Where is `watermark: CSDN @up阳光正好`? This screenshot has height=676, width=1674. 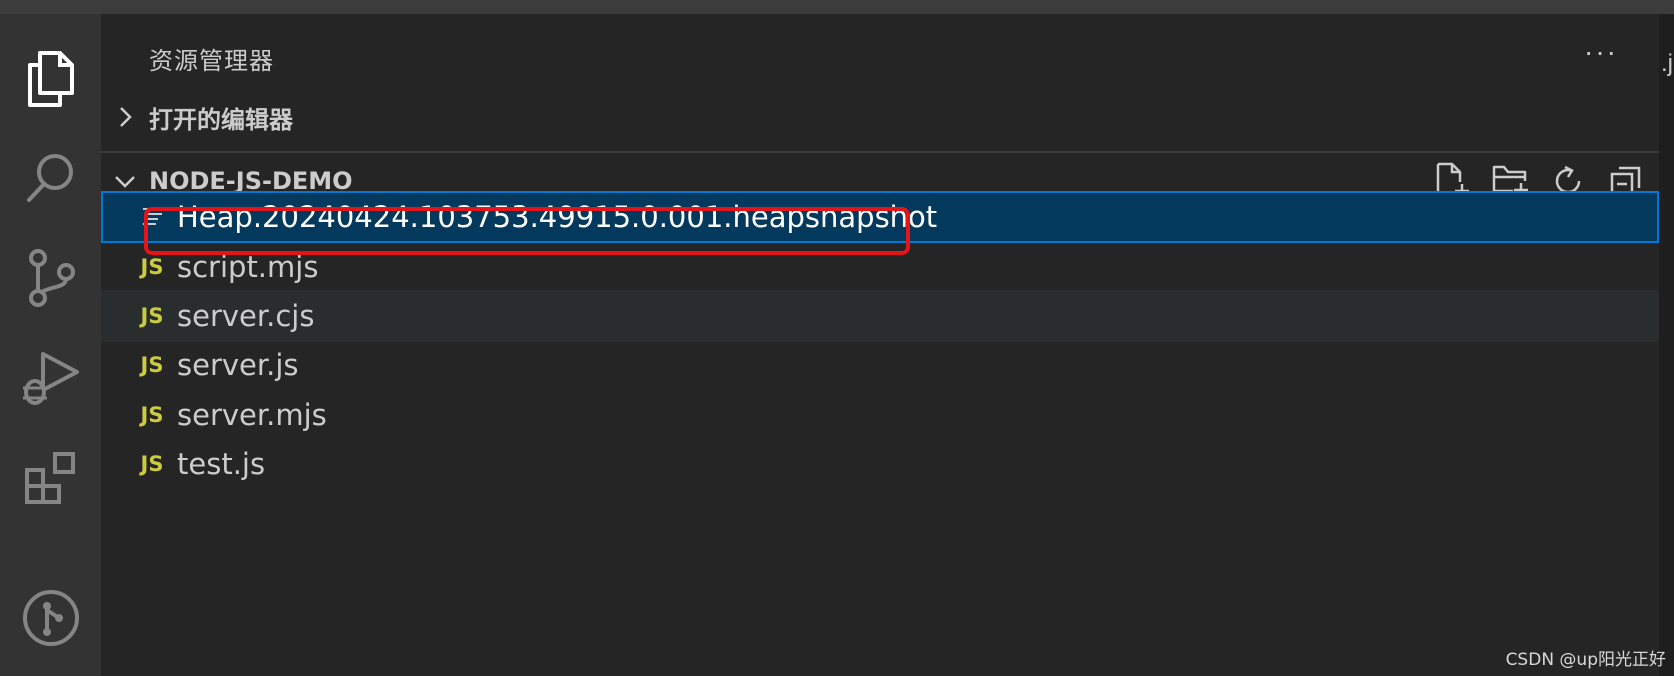 watermark: CSDN @up阳光正好 is located at coordinates (1585, 660).